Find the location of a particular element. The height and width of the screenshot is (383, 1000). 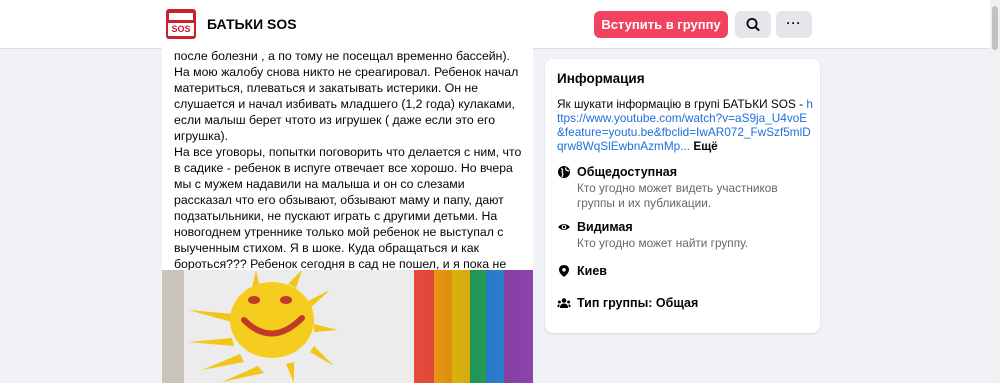

visibility-title: Видимая is located at coordinates (605, 227).